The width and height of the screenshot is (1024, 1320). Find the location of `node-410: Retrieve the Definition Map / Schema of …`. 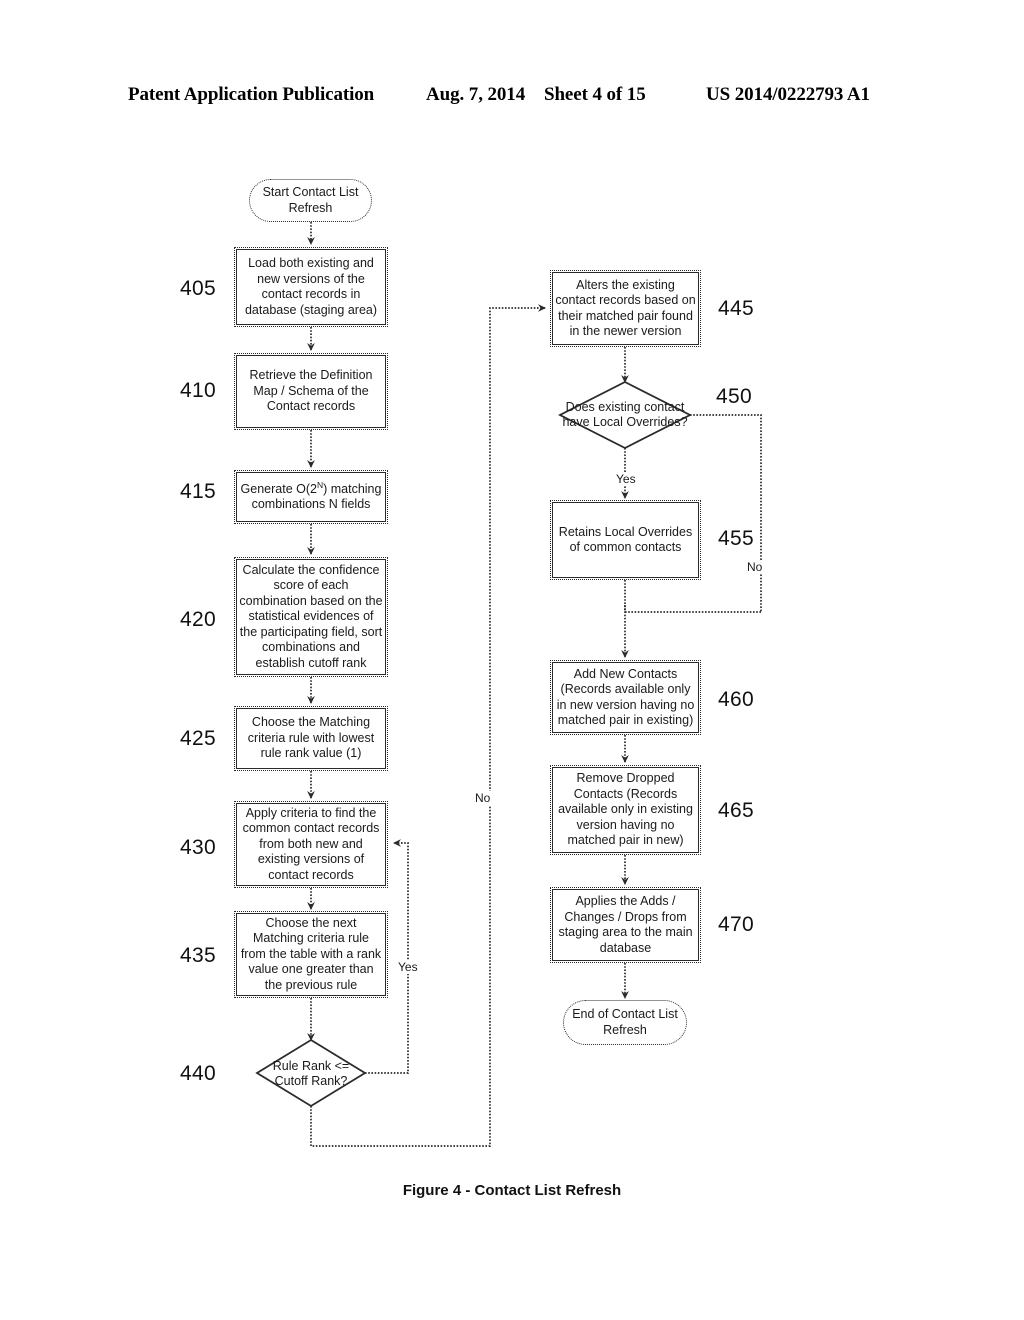

node-410: Retrieve the Definition Map / Schema of … is located at coordinates (311, 391).